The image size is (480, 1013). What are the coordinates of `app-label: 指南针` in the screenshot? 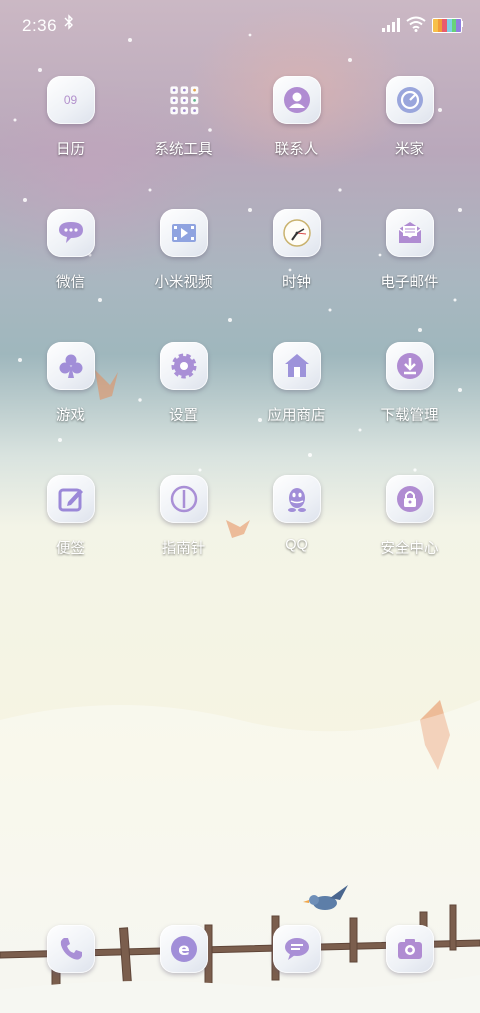 It's located at (183, 549).